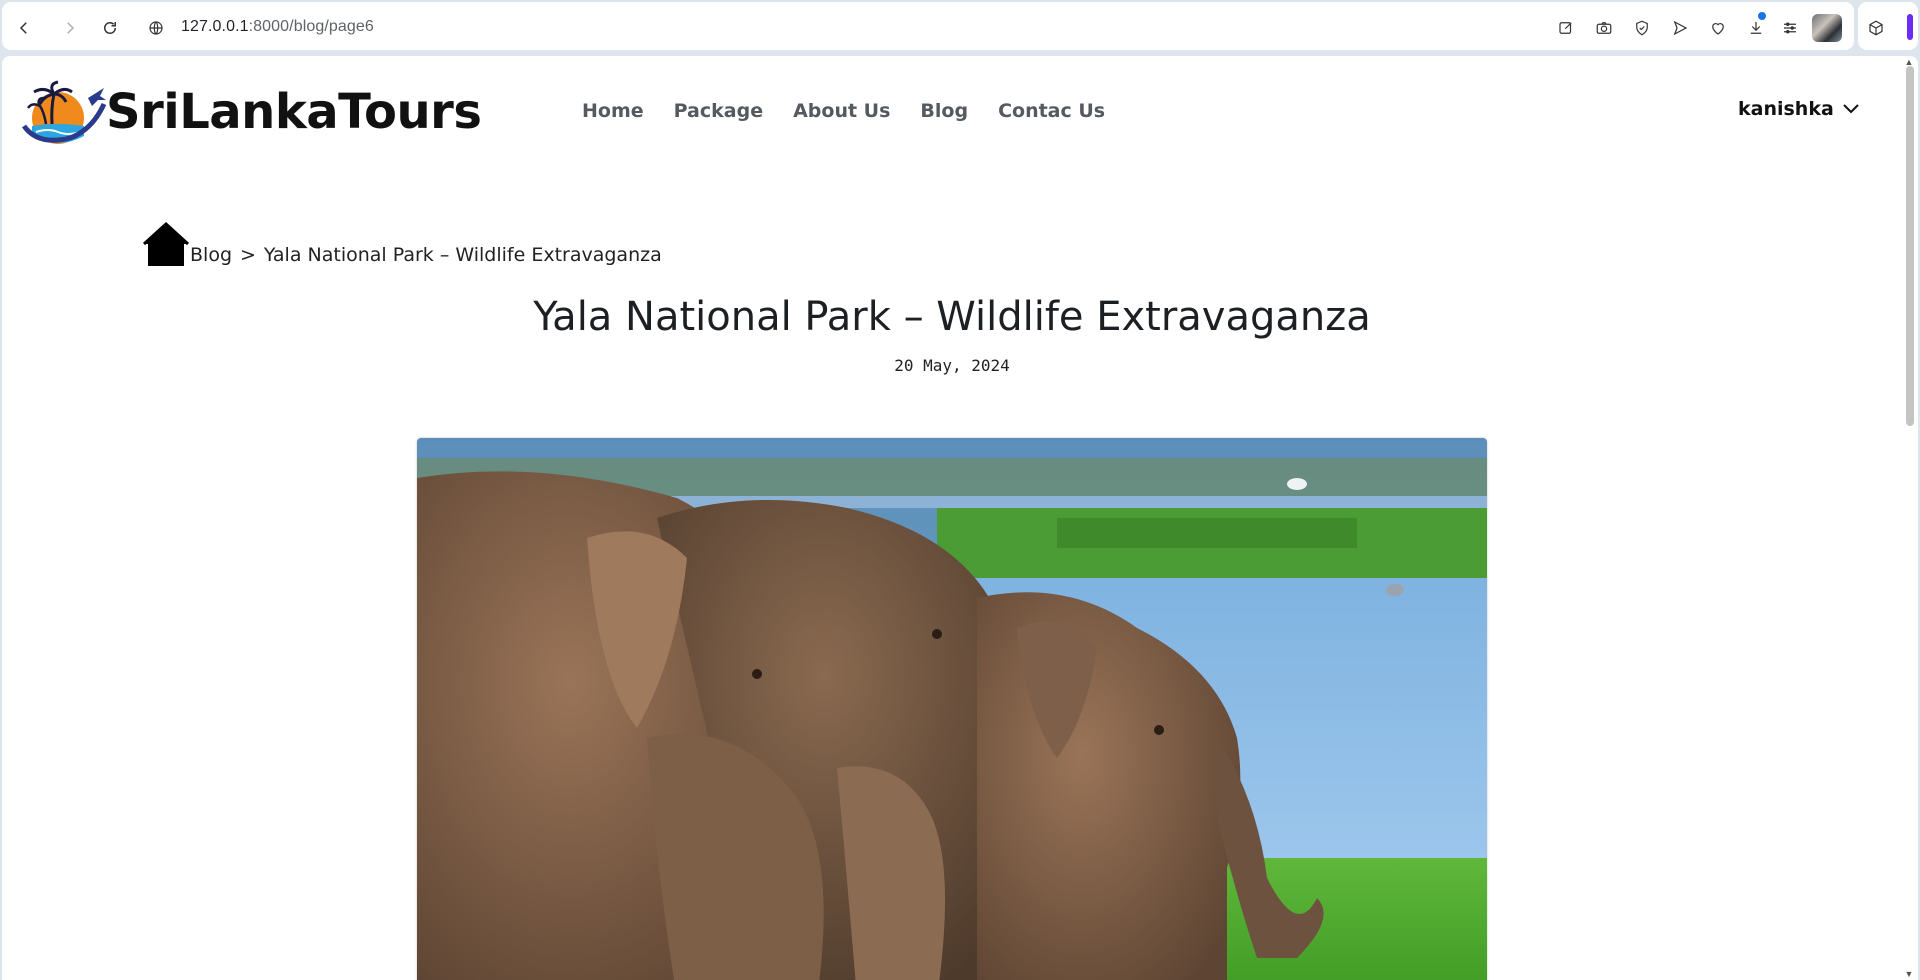 The height and width of the screenshot is (980, 1920). Describe the element at coordinates (110, 28) in the screenshot. I see `reload-icon` at that location.